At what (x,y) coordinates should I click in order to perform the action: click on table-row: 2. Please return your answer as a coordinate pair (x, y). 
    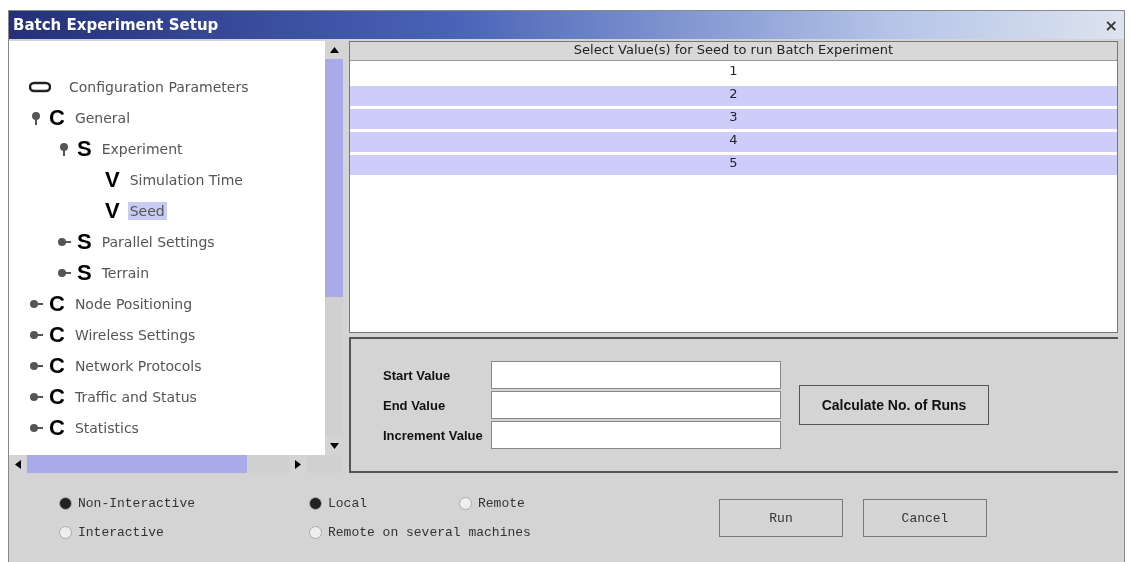
    Looking at the image, I should click on (733, 96).